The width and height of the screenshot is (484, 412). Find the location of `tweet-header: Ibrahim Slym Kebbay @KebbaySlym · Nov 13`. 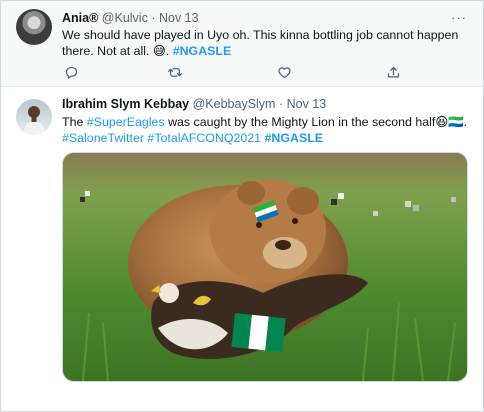

tweet-header: Ibrahim Slym Kebbay @KebbaySlym · Nov 13 is located at coordinates (194, 104).